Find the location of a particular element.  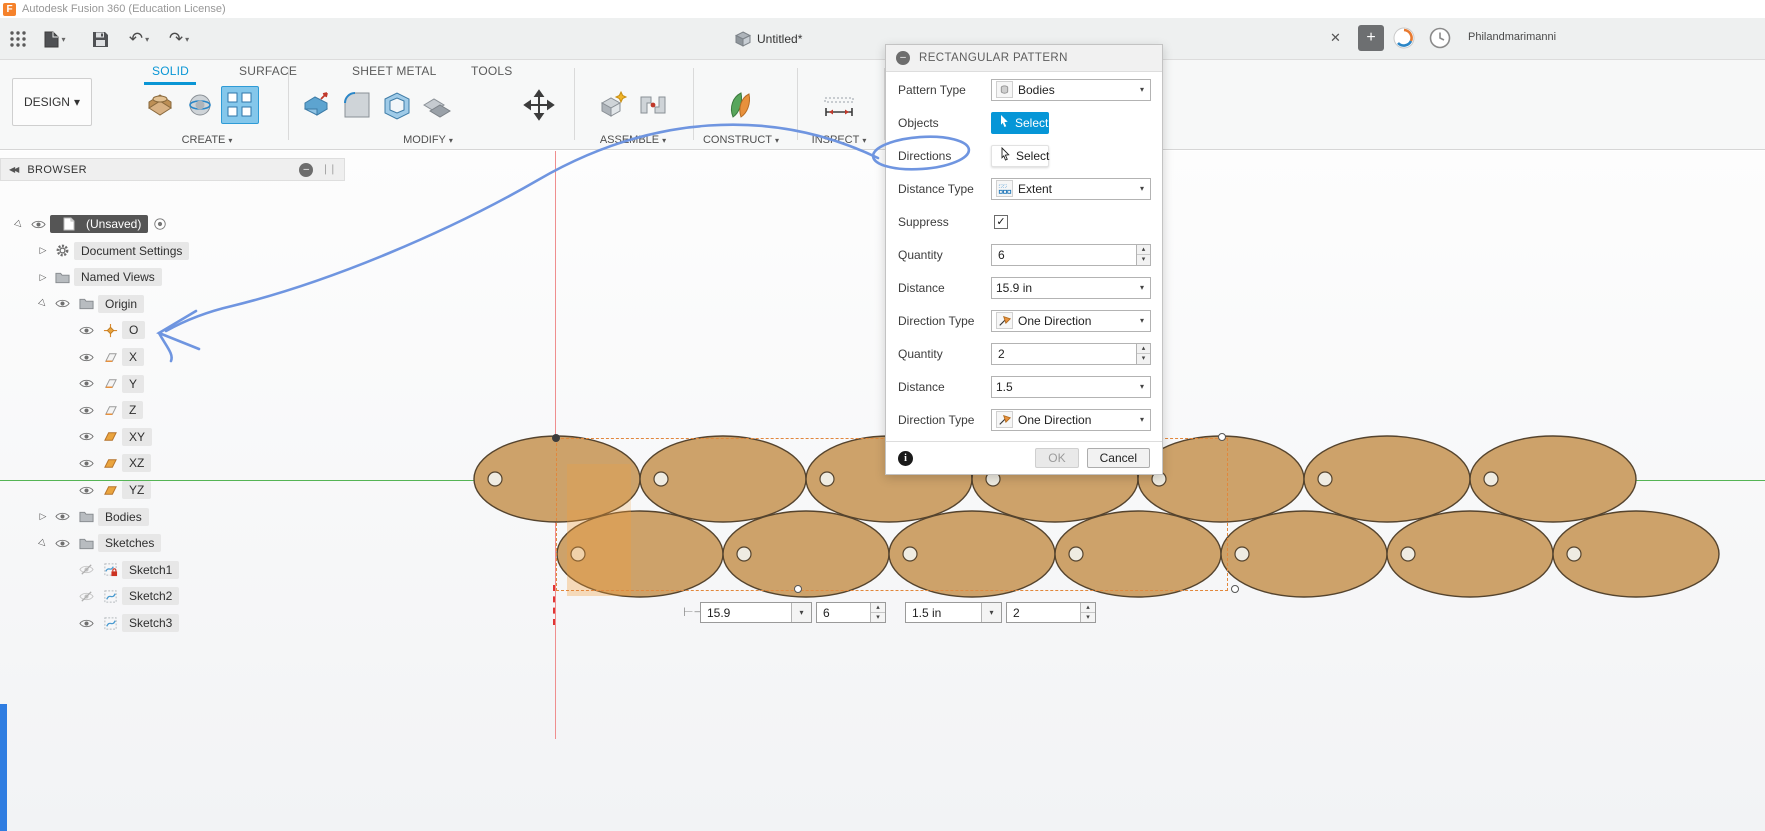

tree-item-label: X is located at coordinates (133, 357).